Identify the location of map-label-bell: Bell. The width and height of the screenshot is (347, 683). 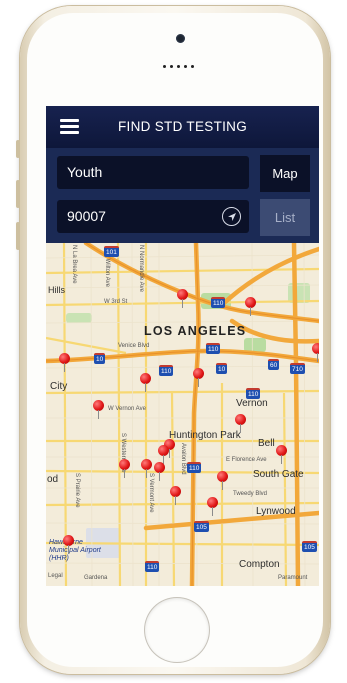
(266, 443).